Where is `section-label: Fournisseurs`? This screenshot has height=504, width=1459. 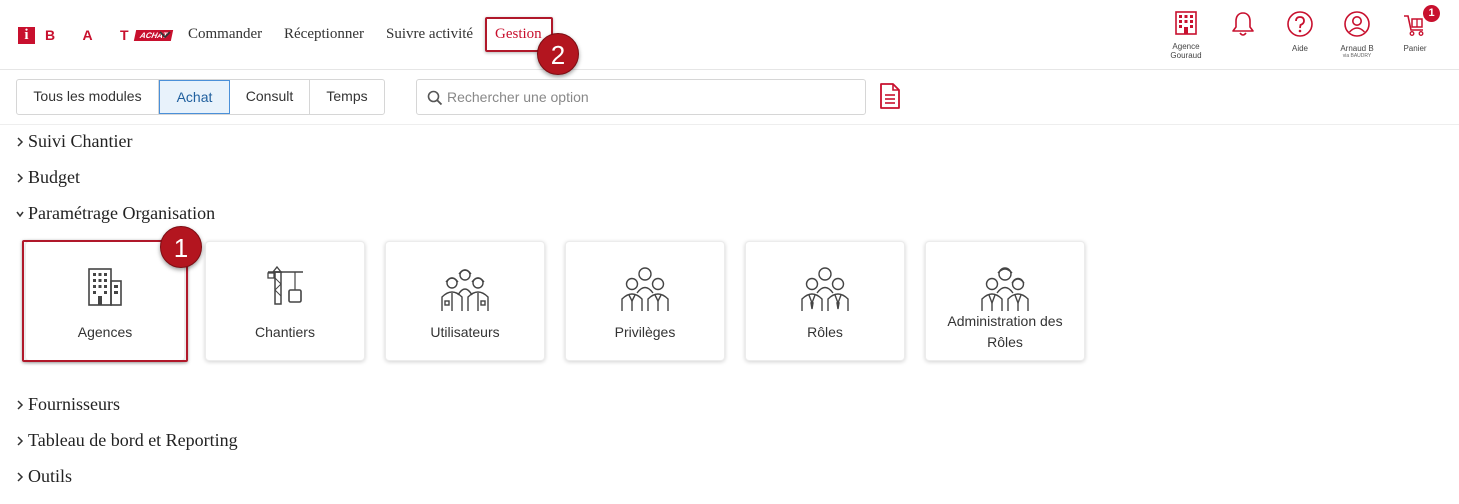 section-label: Fournisseurs is located at coordinates (74, 404).